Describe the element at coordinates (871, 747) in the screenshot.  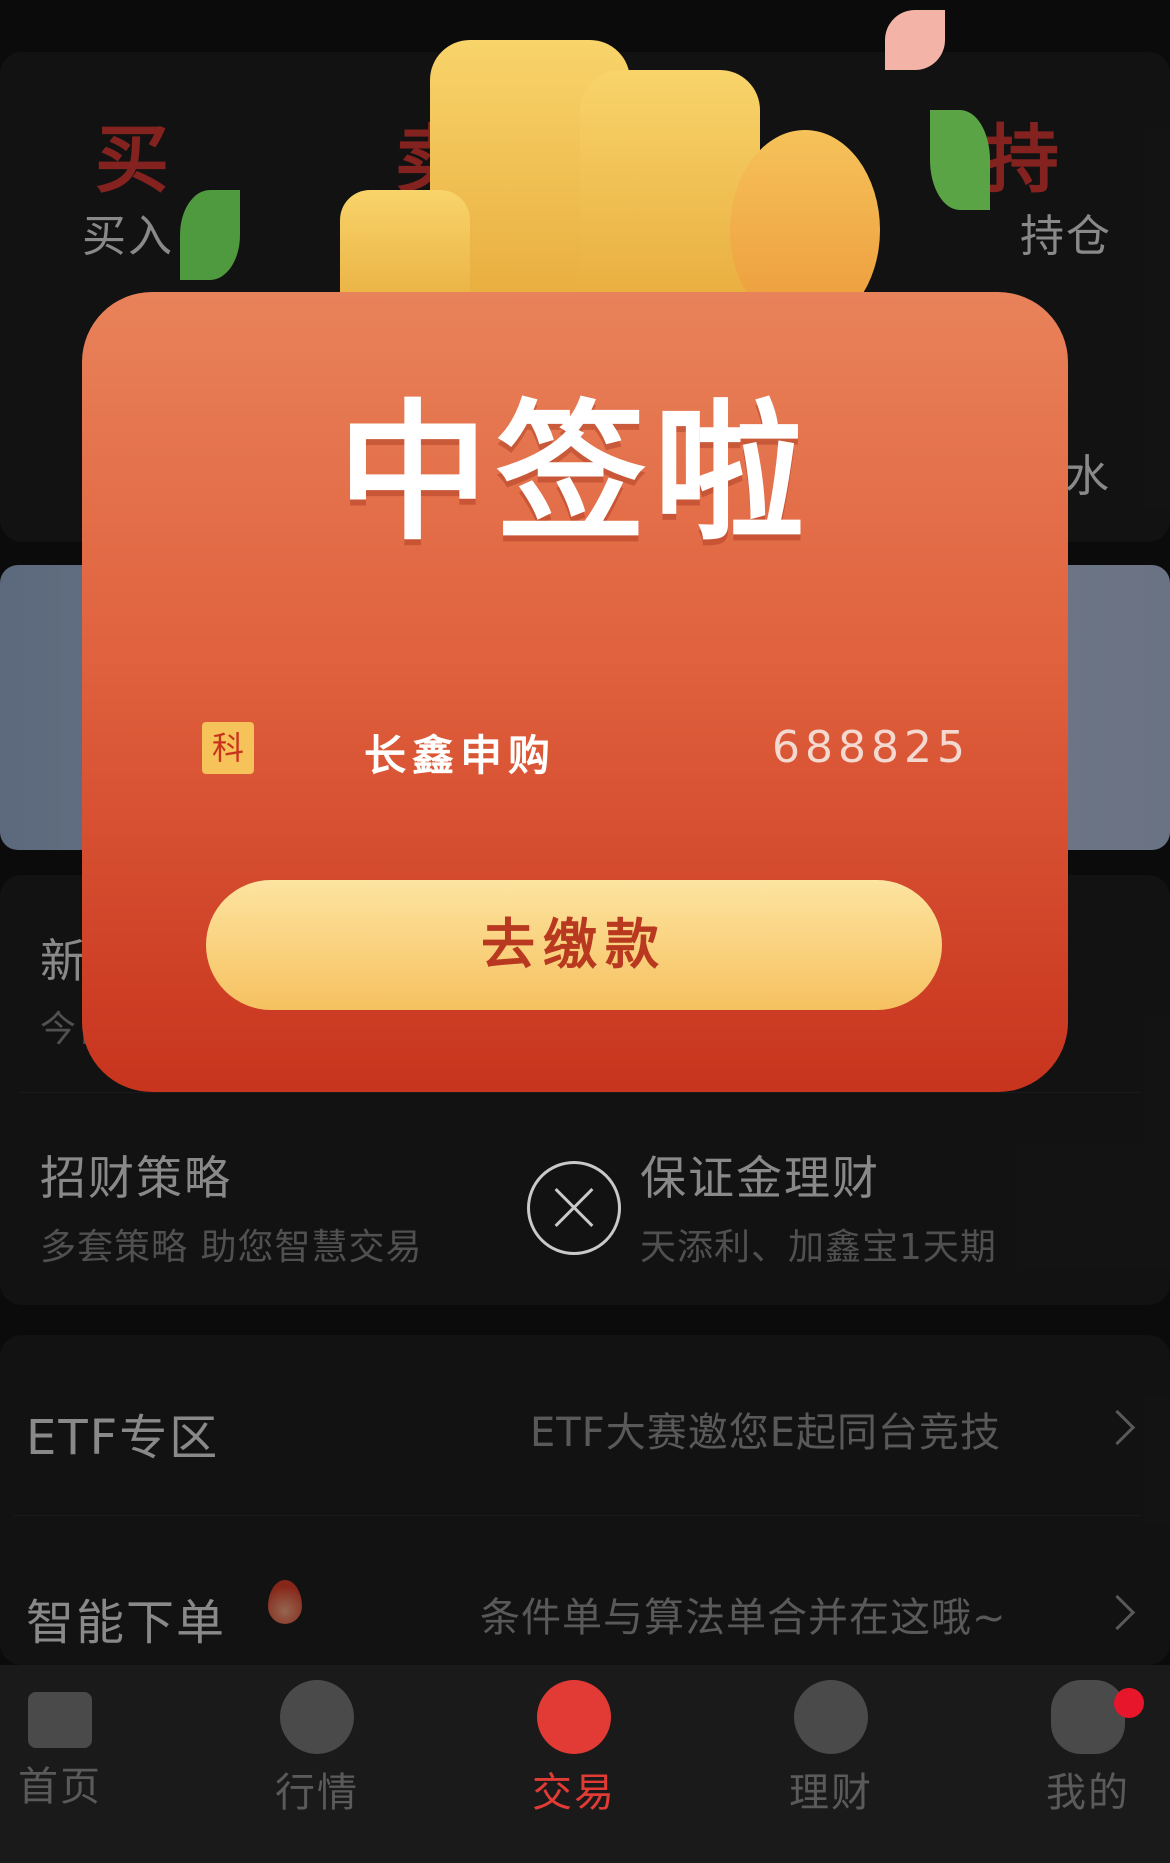
I see `stock-code: 688825` at that location.